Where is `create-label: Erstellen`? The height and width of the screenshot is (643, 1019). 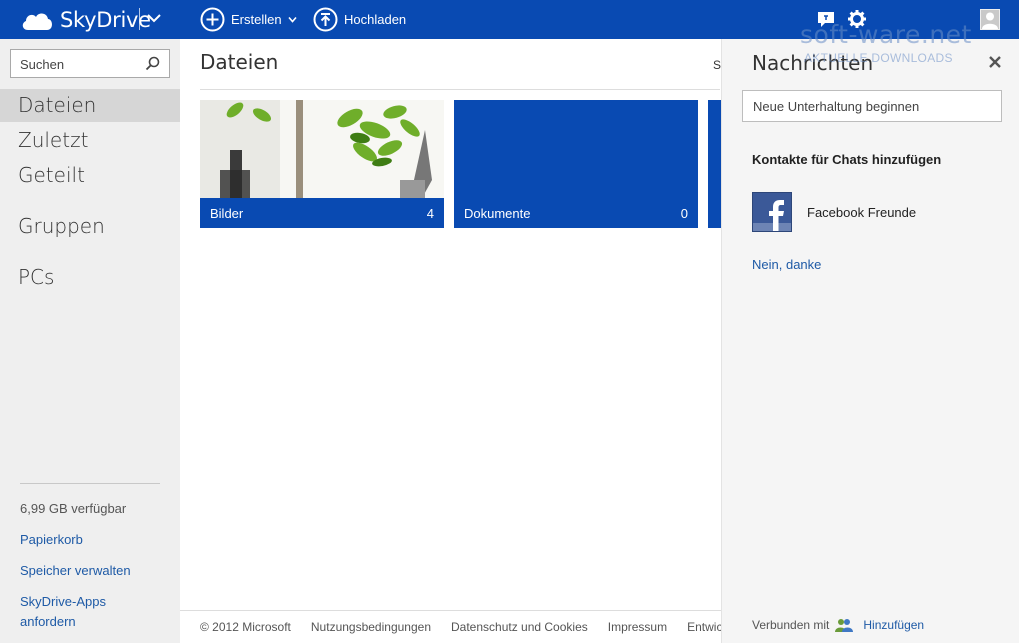 create-label: Erstellen is located at coordinates (256, 19).